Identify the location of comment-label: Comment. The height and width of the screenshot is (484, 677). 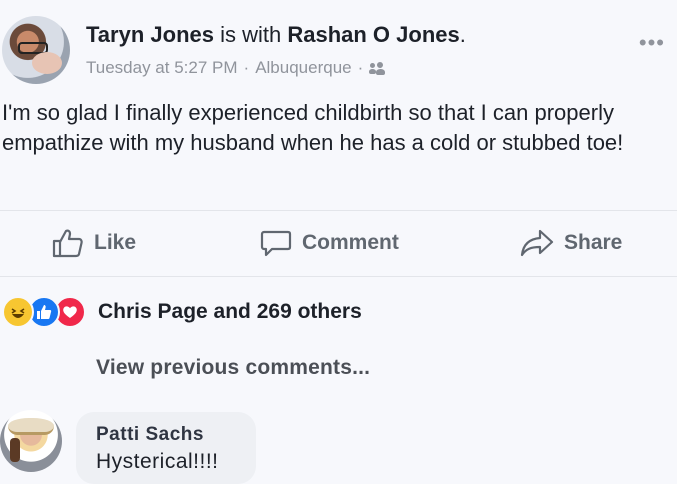
(350, 242).